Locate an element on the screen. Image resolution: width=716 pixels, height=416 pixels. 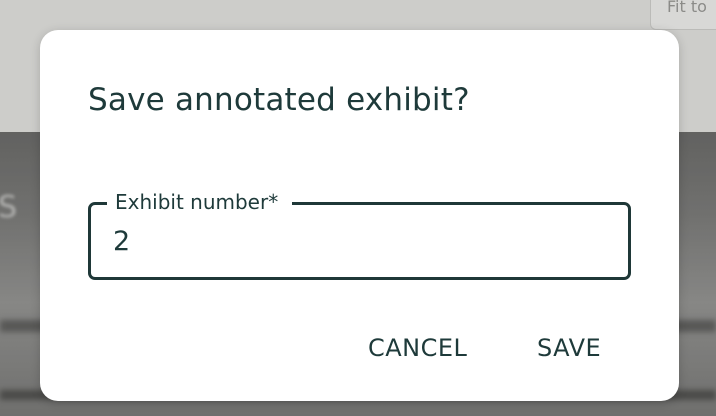
exhibit-number-label: Exhibit number* is located at coordinates (200, 202).